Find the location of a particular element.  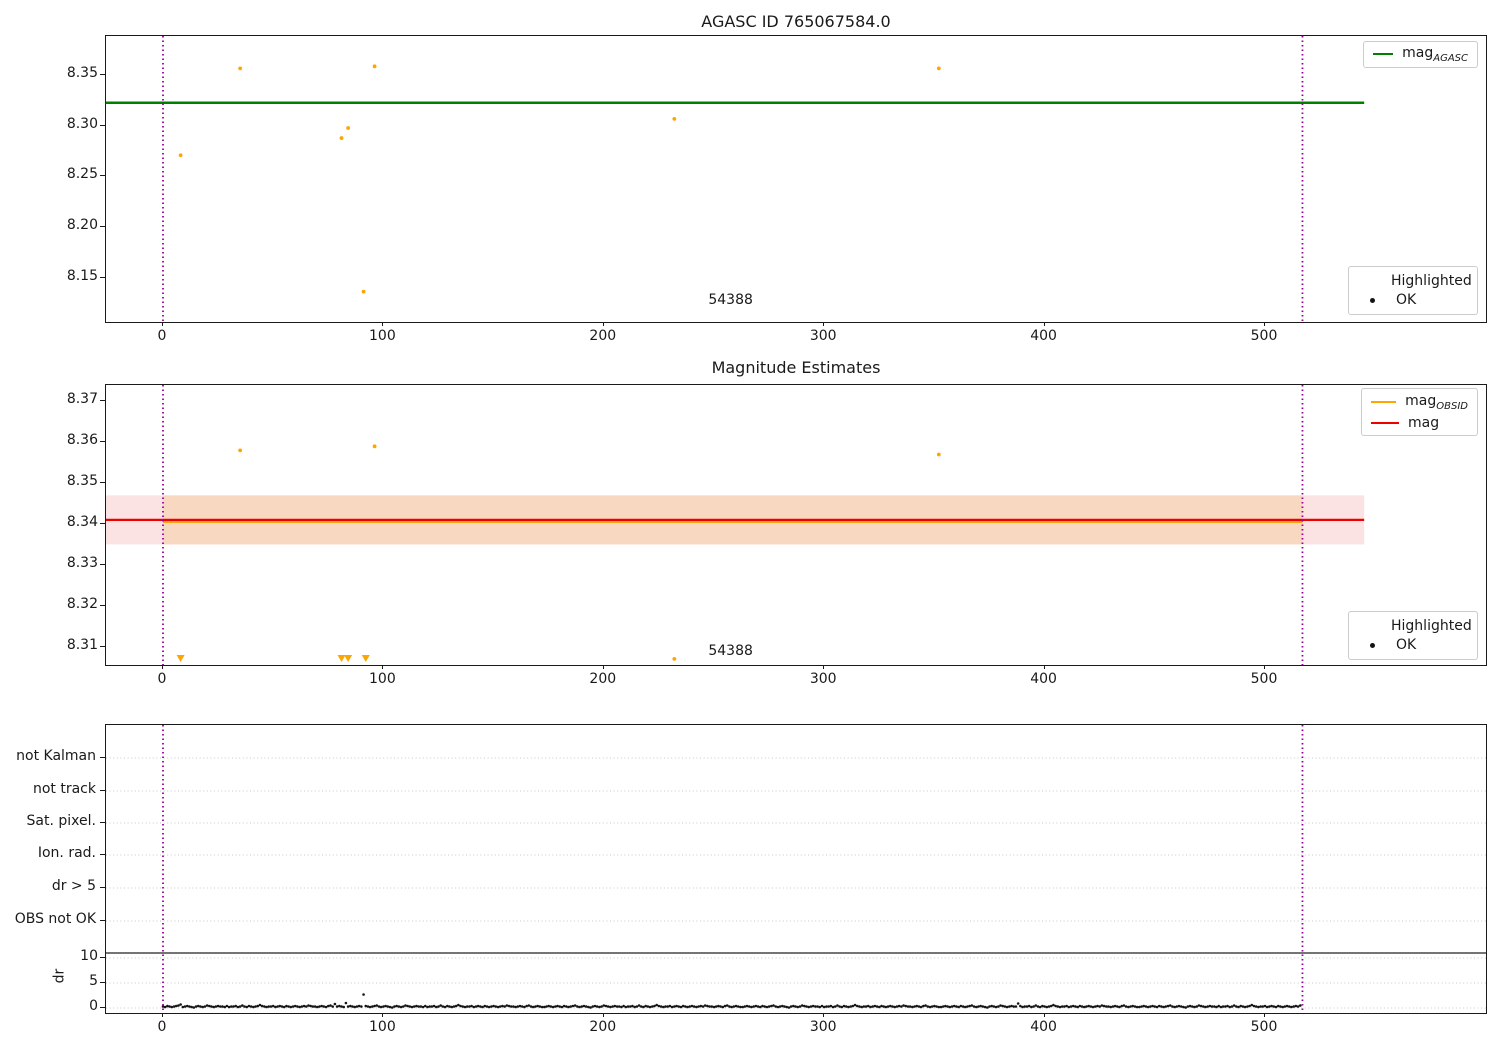

ok-label: OK is located at coordinates (1406, 645).